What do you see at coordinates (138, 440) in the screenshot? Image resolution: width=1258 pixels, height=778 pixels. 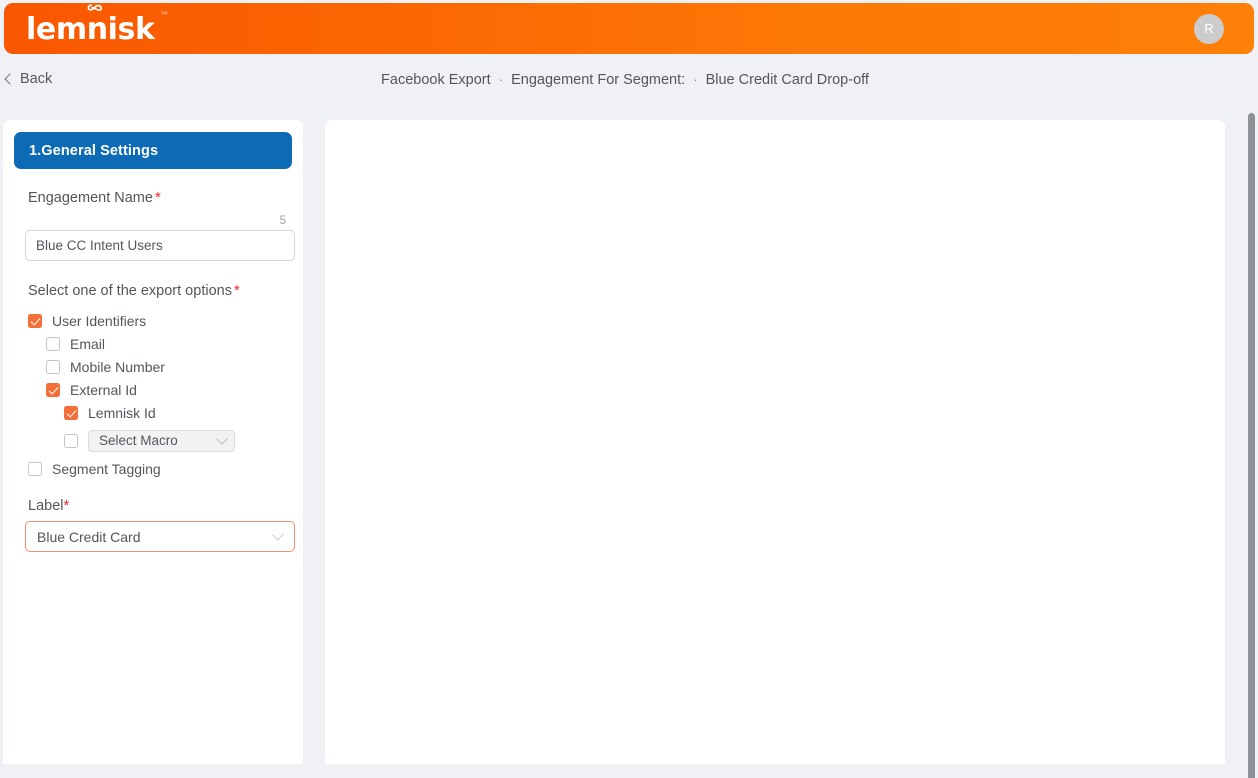 I see `macro-select-value: Select Macro` at bounding box center [138, 440].